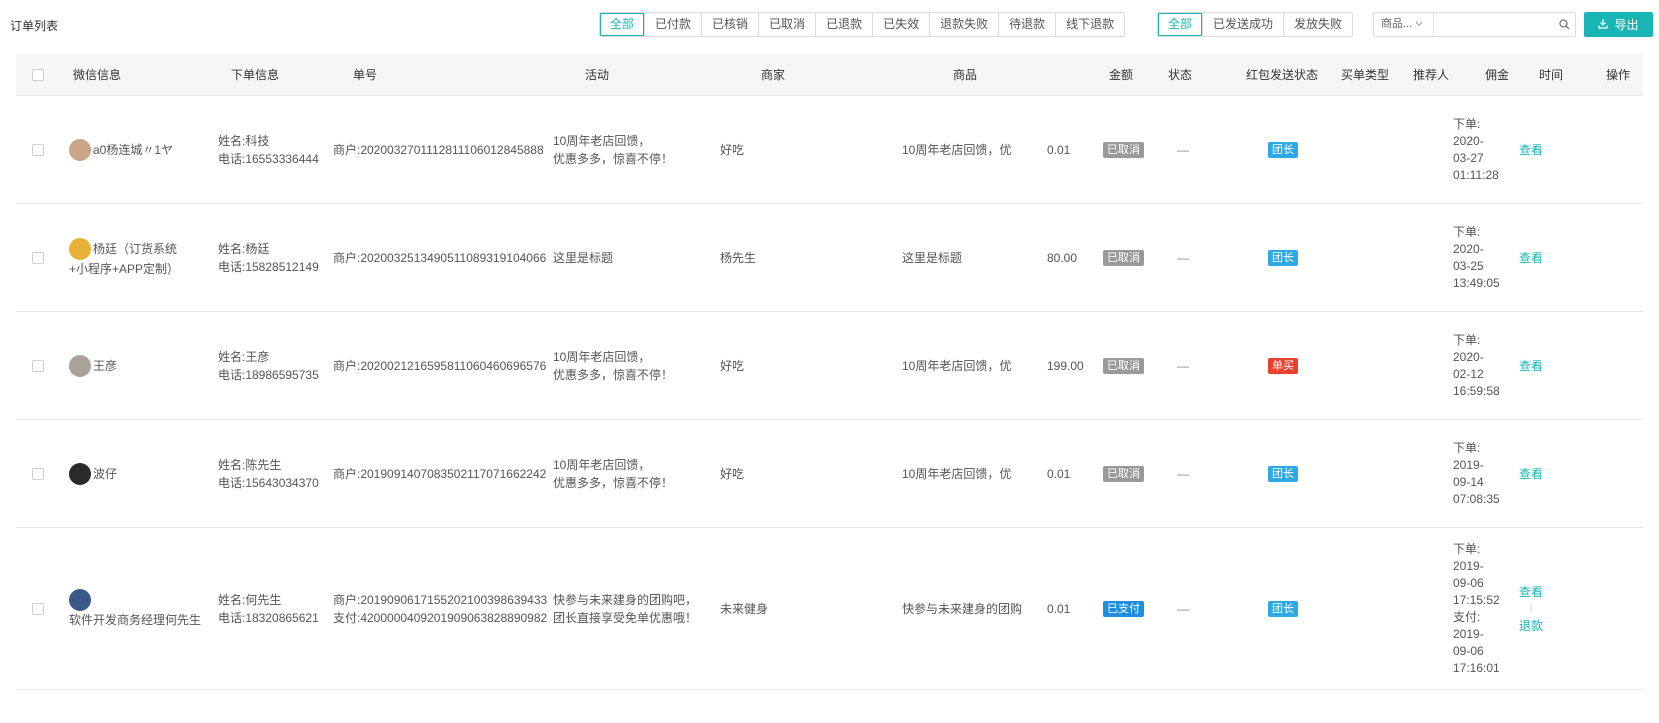 This screenshot has width=1659, height=723. I want to click on row-checkbox-cell, so click(38, 473).